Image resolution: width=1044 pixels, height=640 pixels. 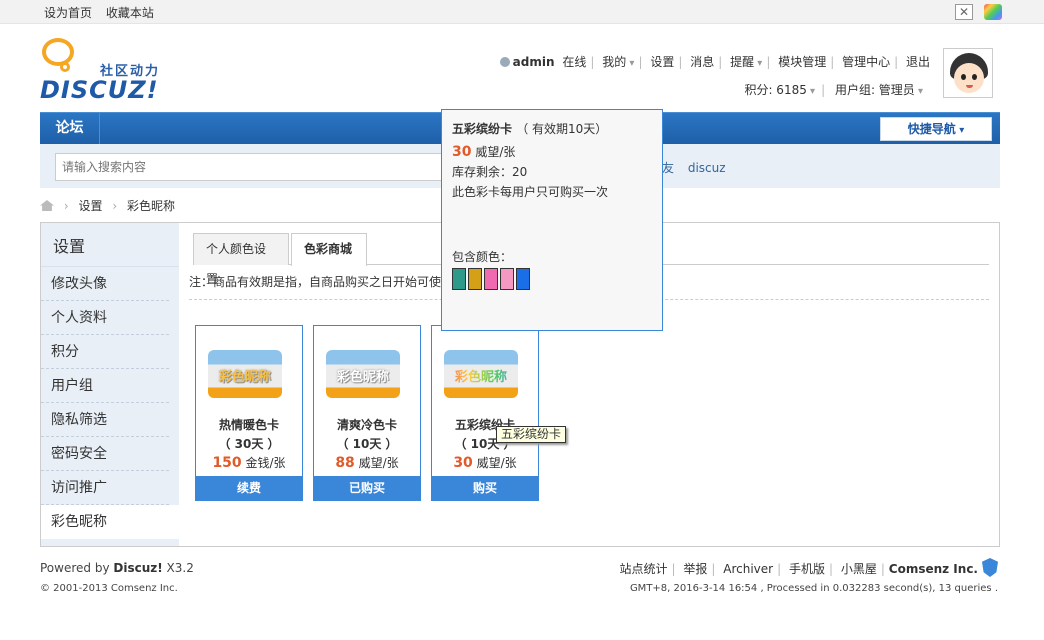 I want to click on card-days: （ 10天 ）, so click(x=367, y=444).